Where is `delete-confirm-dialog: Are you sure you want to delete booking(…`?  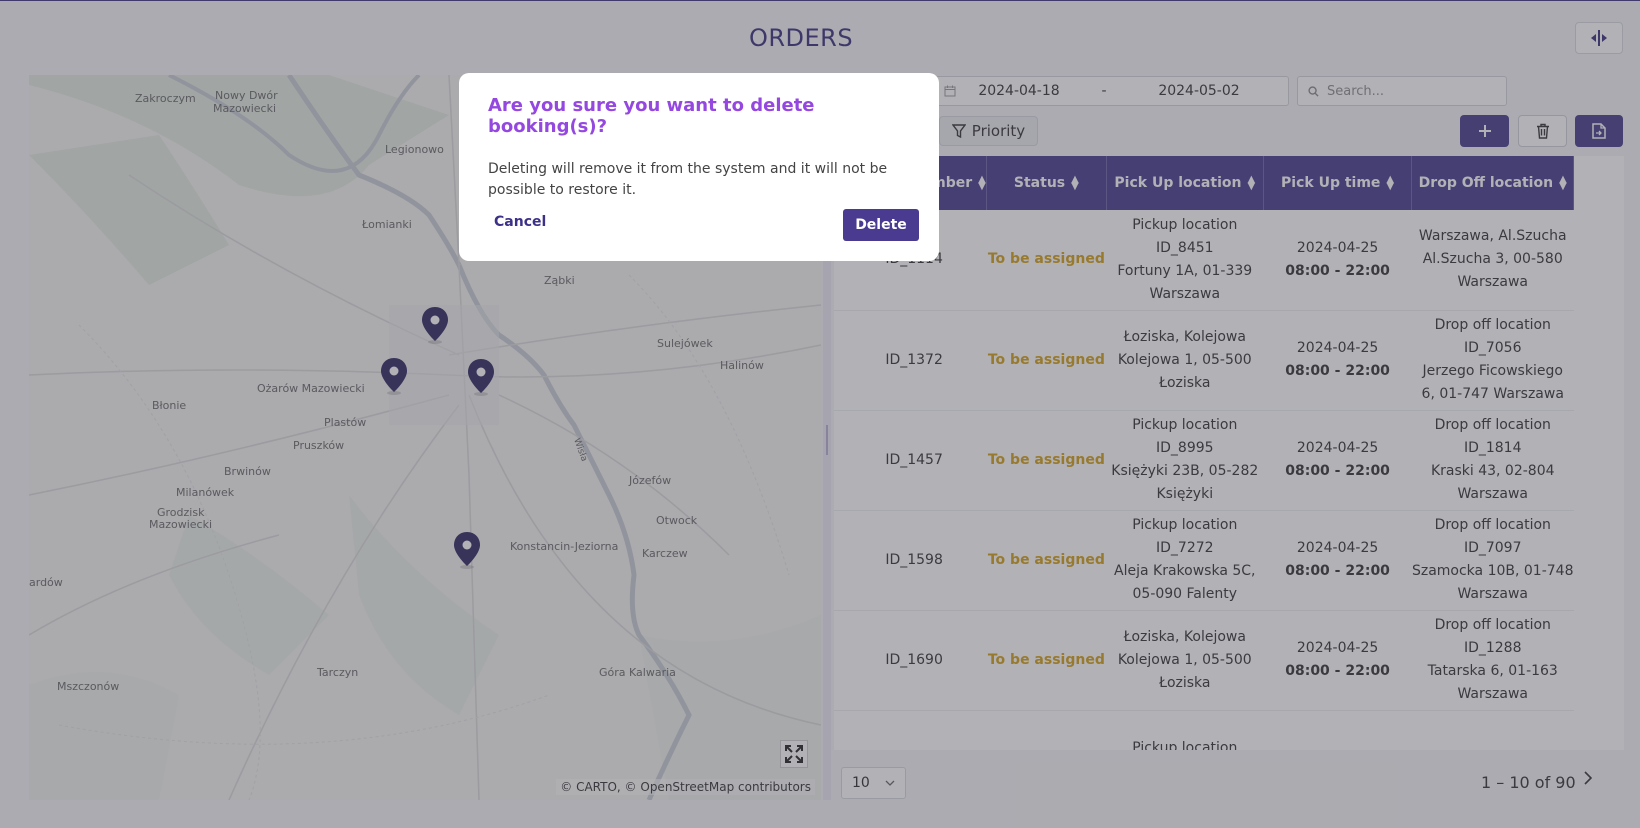
delete-confirm-dialog: Are you sure you want to delete booking(… is located at coordinates (699, 167).